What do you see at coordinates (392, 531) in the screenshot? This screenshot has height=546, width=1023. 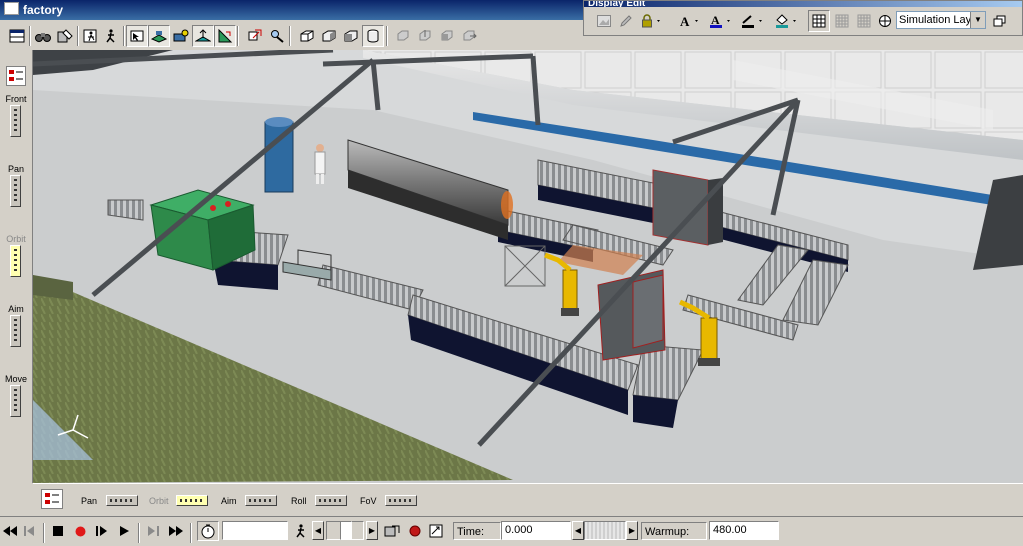 I see `export-icon` at bounding box center [392, 531].